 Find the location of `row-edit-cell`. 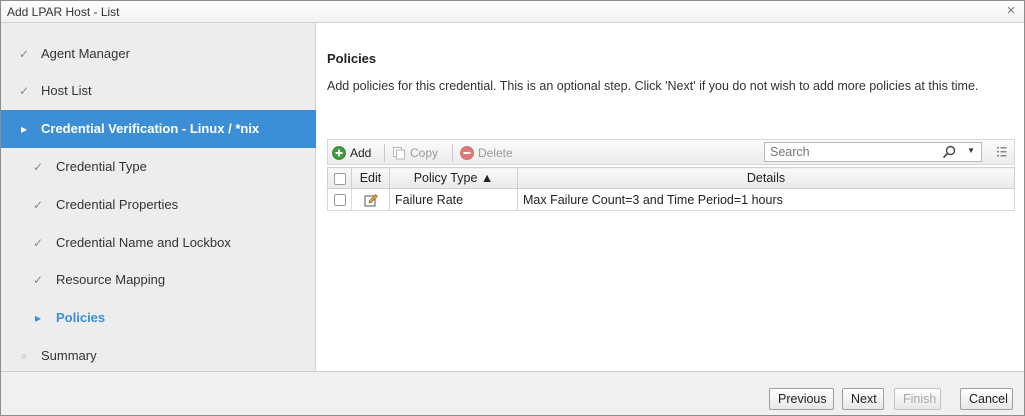

row-edit-cell is located at coordinates (370, 199).